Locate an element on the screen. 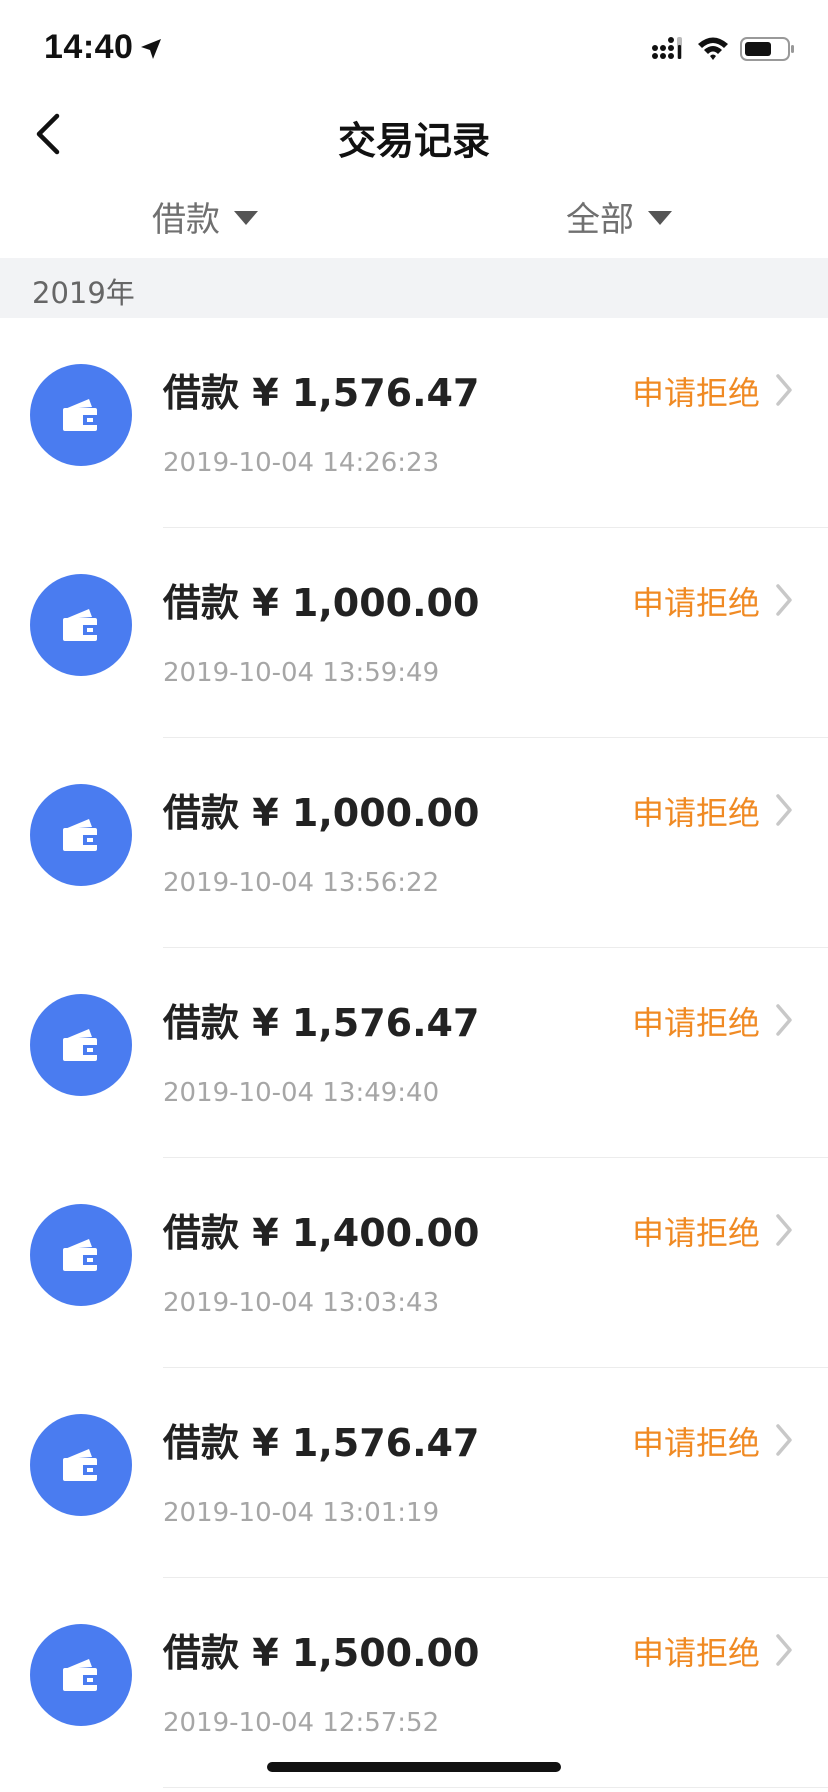  nav-bar: 交易记录 is located at coordinates (414, 134).